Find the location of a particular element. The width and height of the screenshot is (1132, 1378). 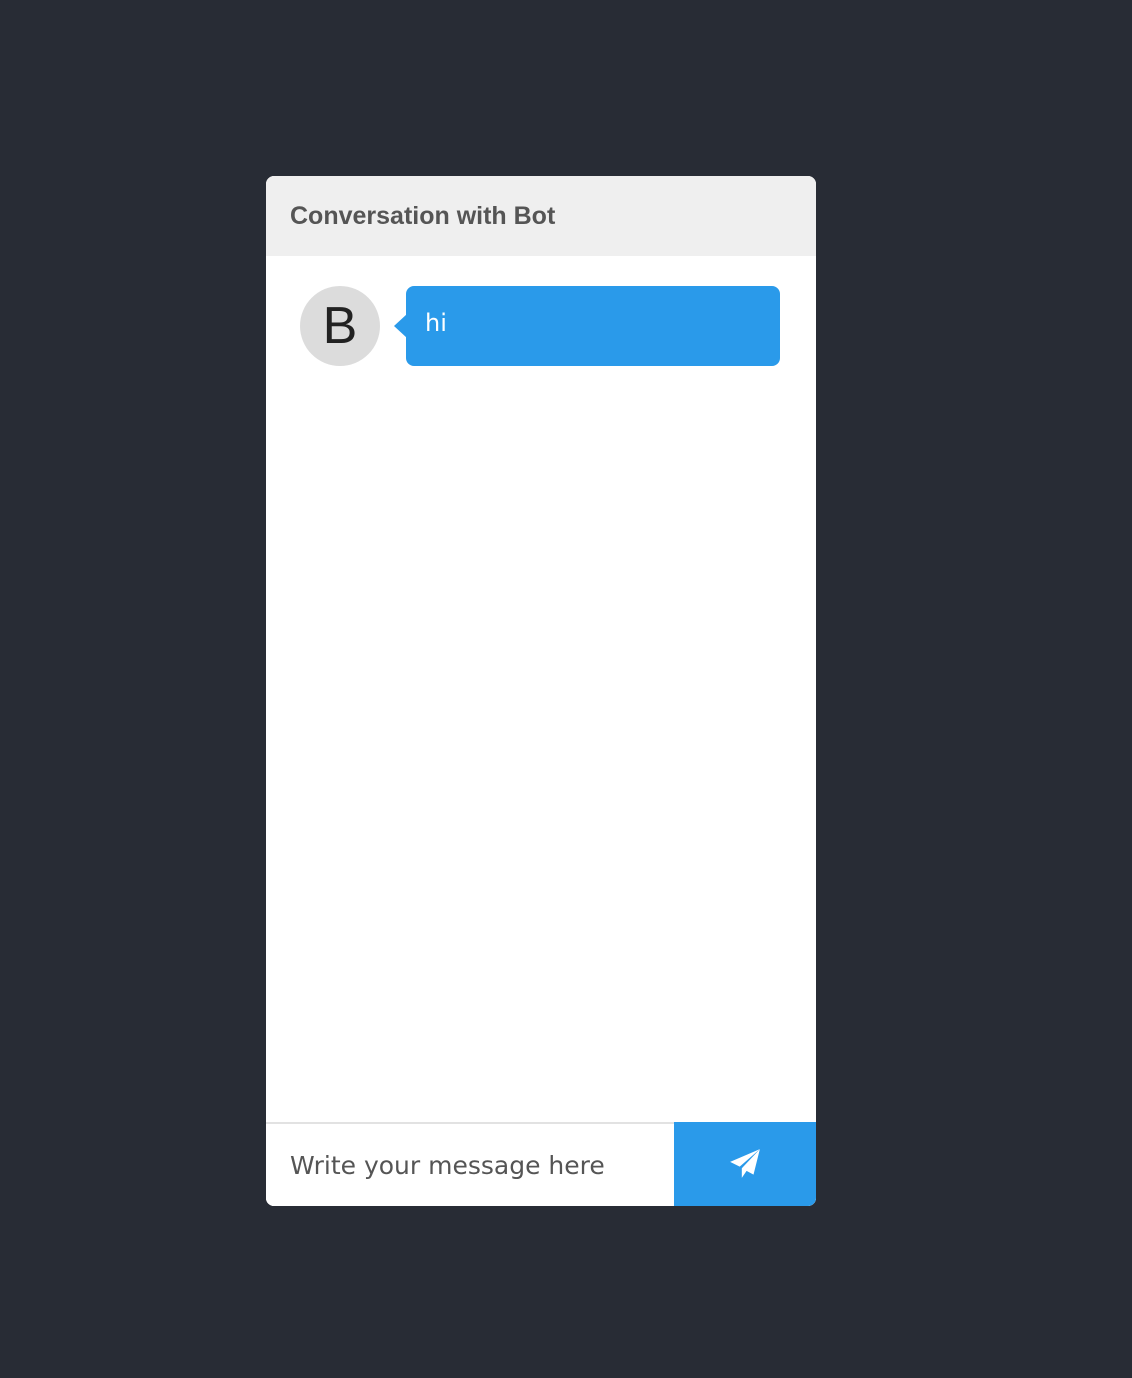

message-input is located at coordinates (470, 1165).